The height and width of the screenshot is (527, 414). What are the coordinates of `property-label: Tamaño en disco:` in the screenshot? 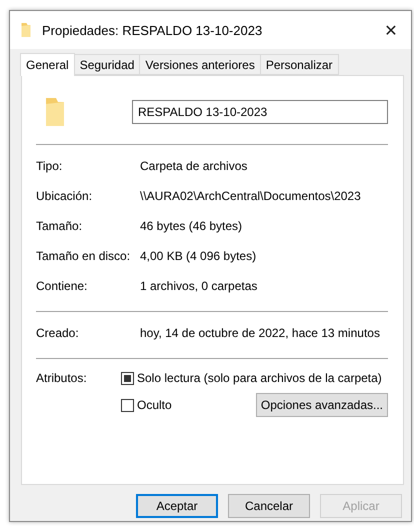 It's located at (84, 256).